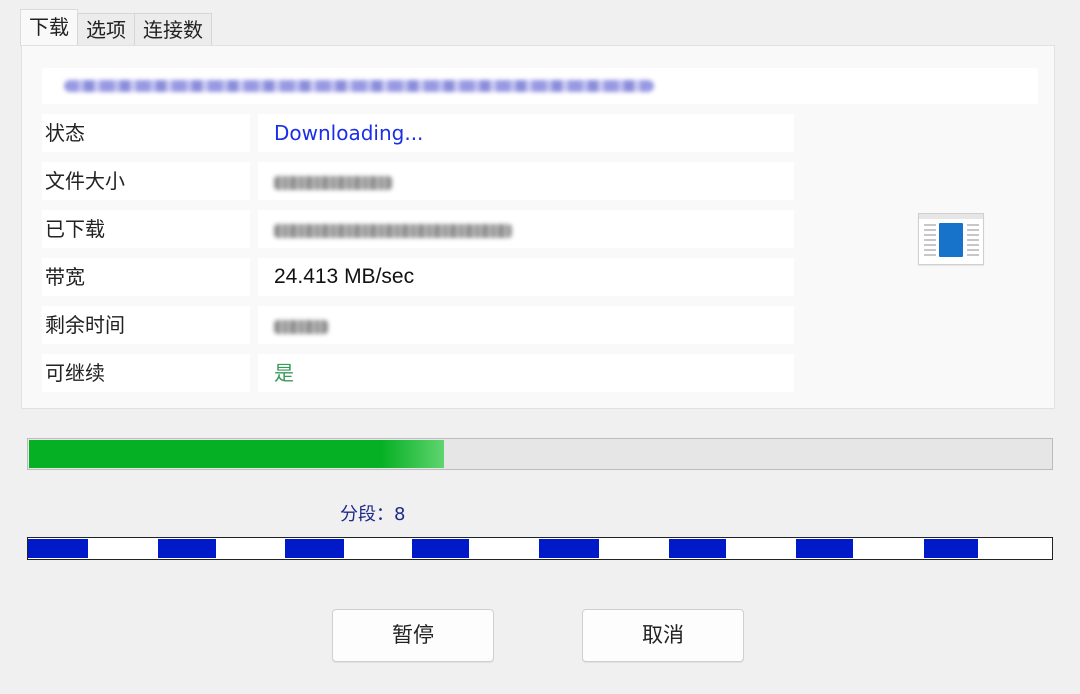 The image size is (1080, 694). What do you see at coordinates (663, 635) in the screenshot?
I see `cancel-button: 取消` at bounding box center [663, 635].